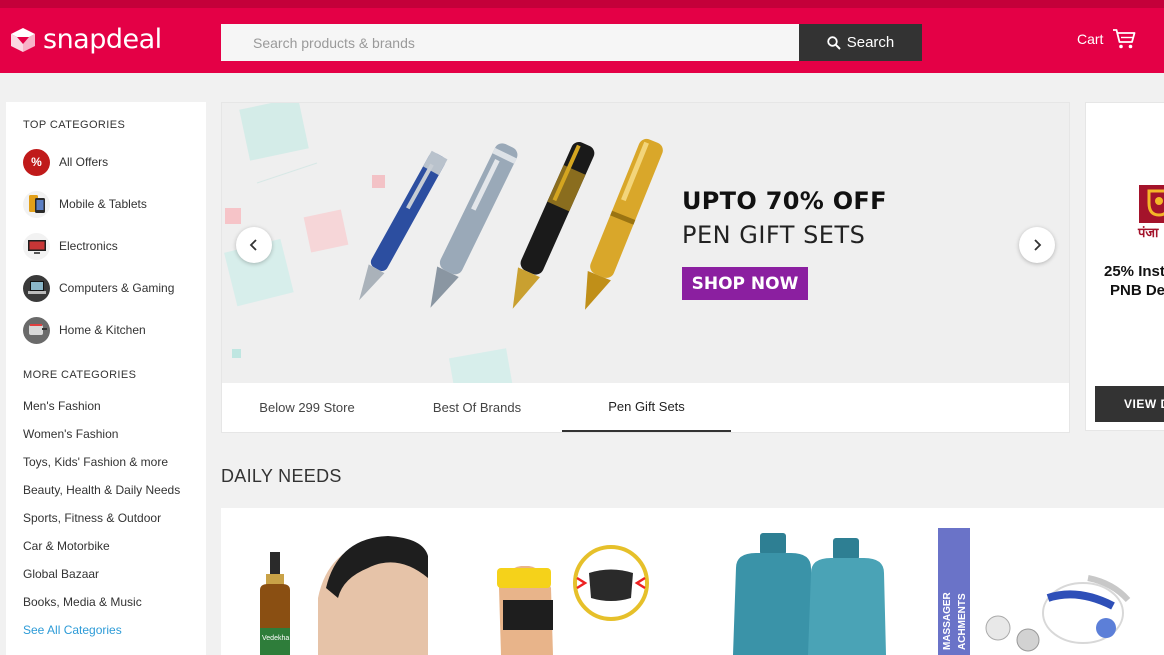 This screenshot has width=1164, height=655. Describe the element at coordinates (784, 201) in the screenshot. I see `banner-headline: UPTO 70% OFF` at that location.